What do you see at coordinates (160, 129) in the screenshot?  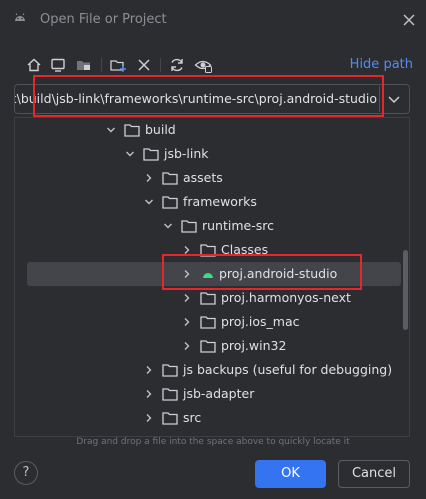 I see `tree-row-label: build` at bounding box center [160, 129].